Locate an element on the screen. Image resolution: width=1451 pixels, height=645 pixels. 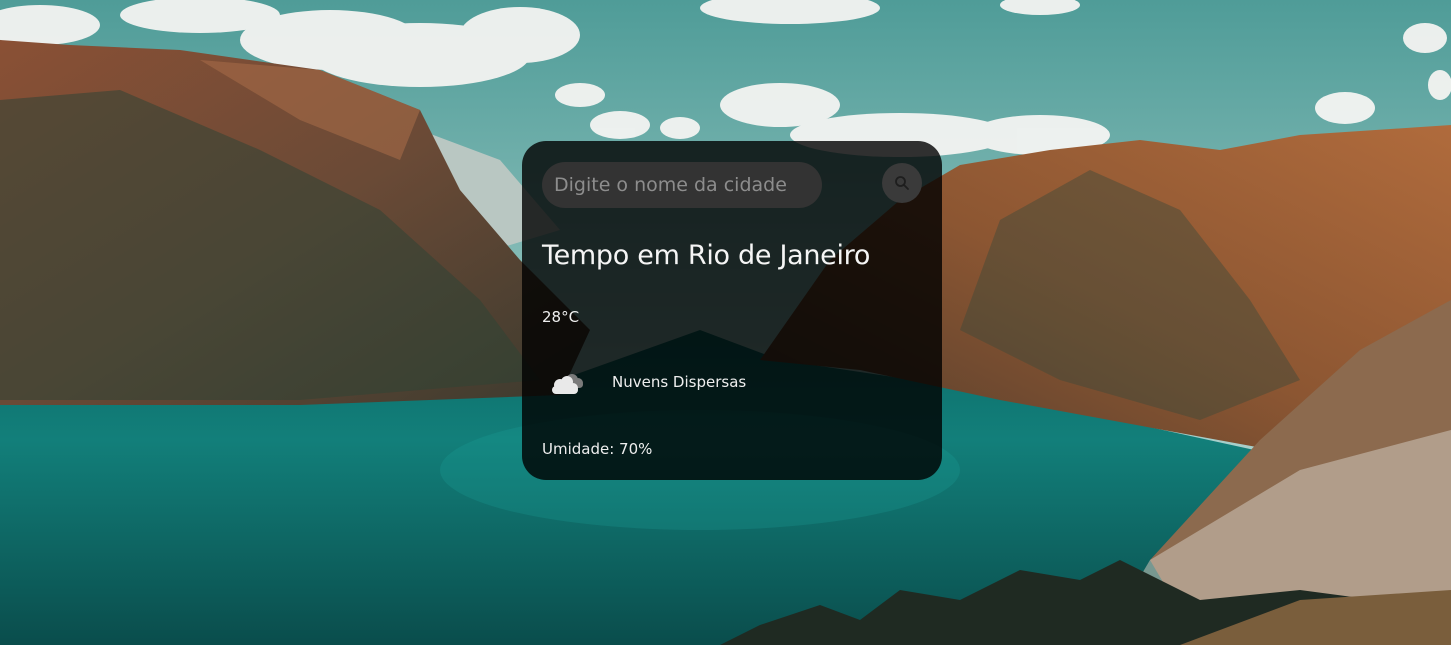
weather-condition: Nuvens Dispersas is located at coordinates (679, 382).